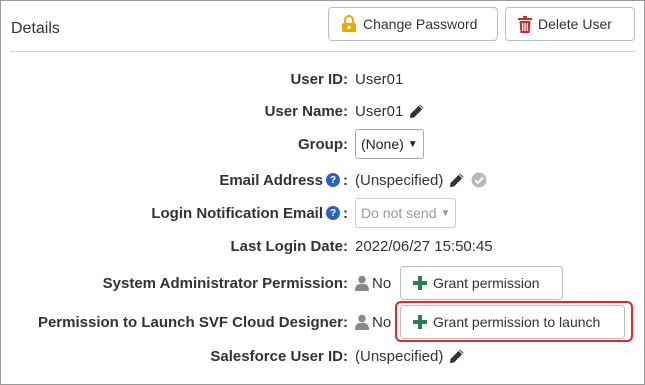  I want to click on trash-icon, so click(525, 24).